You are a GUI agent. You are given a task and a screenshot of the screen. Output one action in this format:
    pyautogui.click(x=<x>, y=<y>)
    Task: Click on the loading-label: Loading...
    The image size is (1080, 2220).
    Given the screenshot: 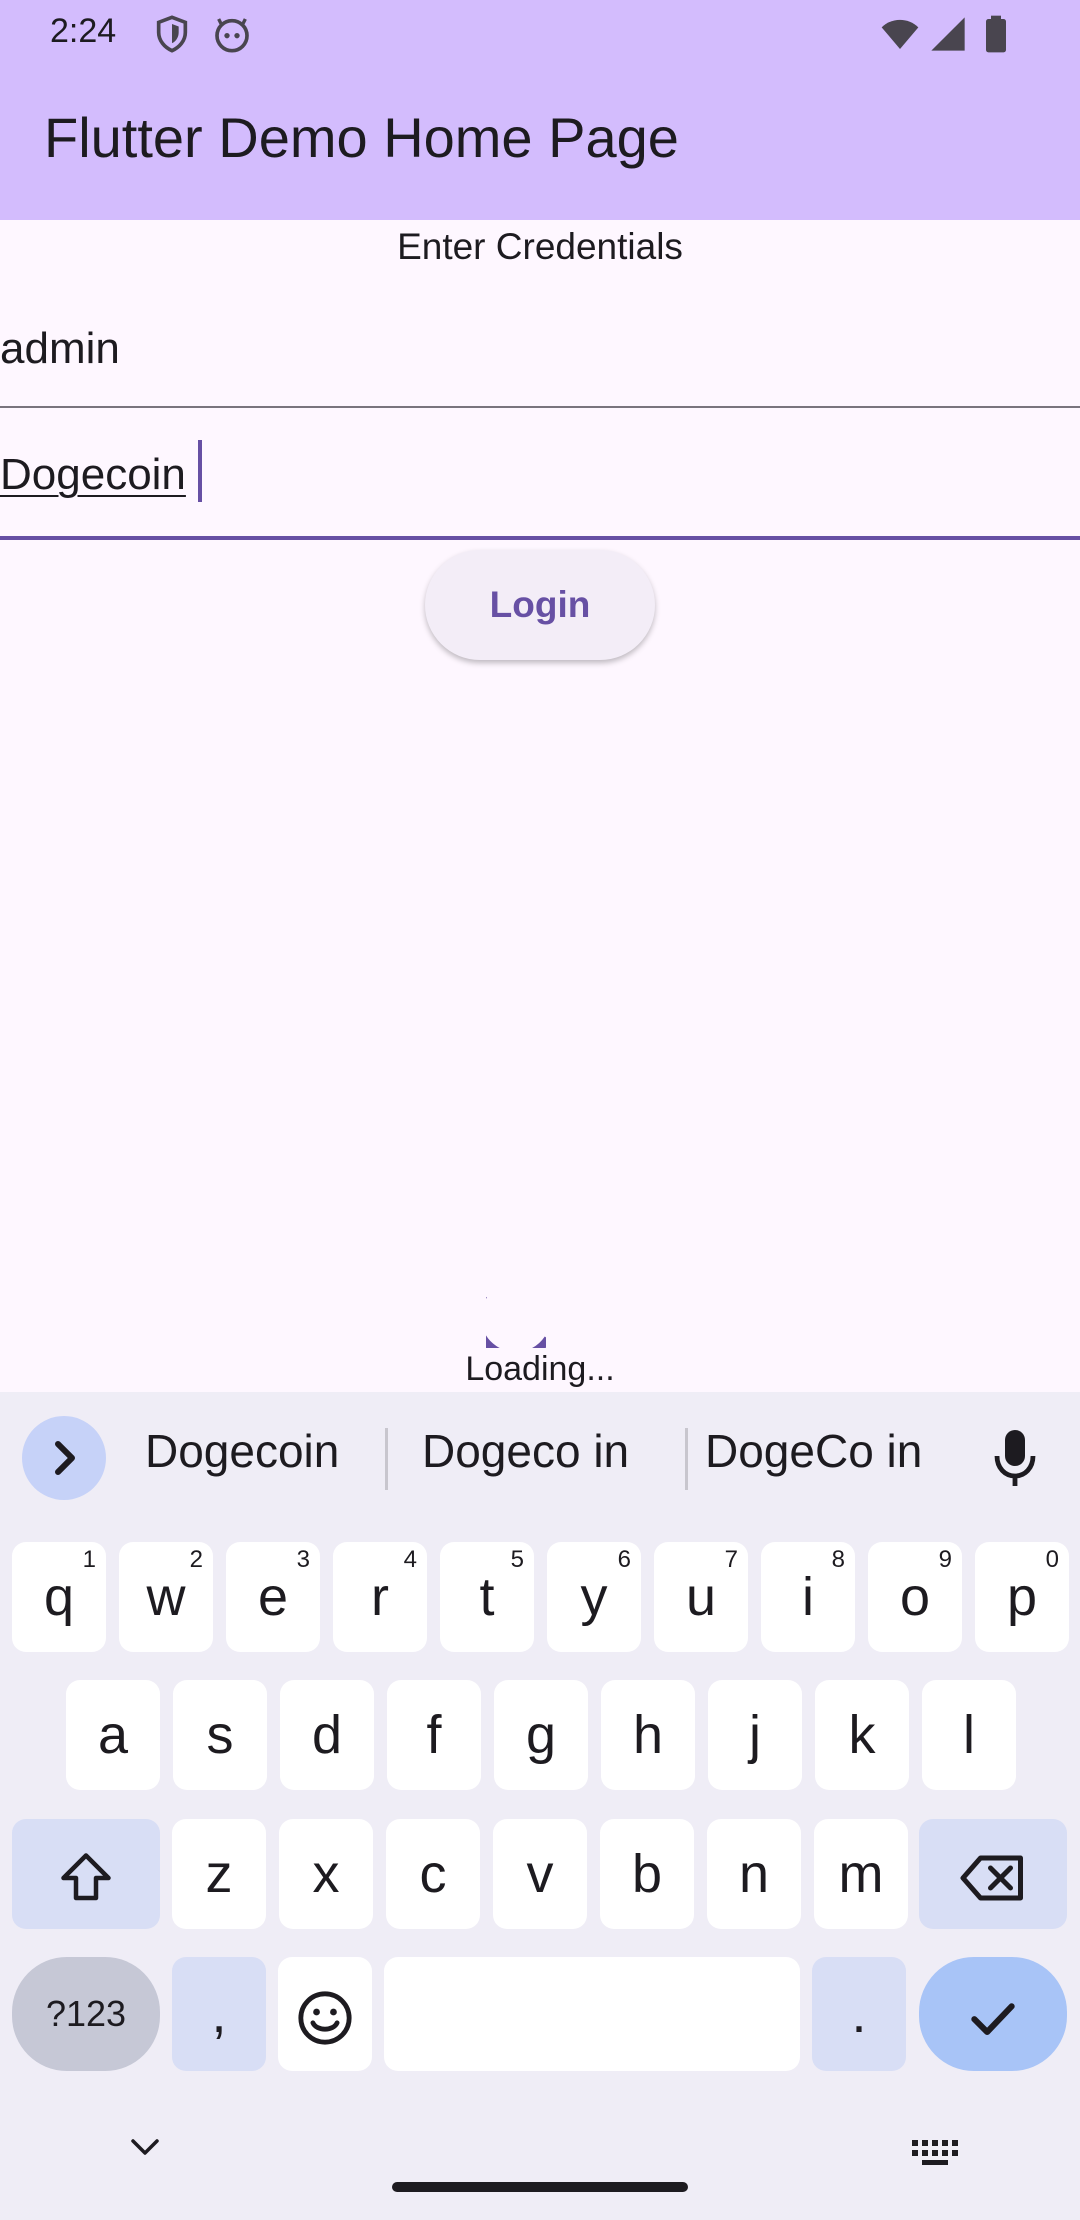 What is the action you would take?
    pyautogui.click(x=540, y=1369)
    